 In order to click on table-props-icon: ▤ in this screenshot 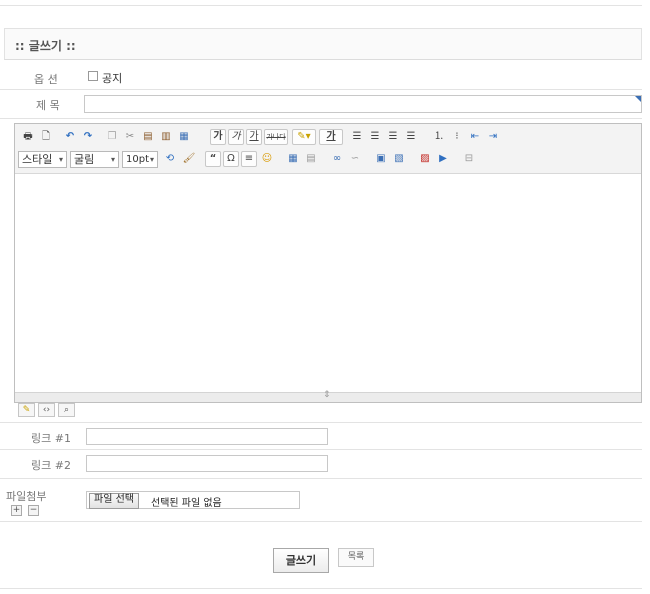, I will do `click(311, 159)`.